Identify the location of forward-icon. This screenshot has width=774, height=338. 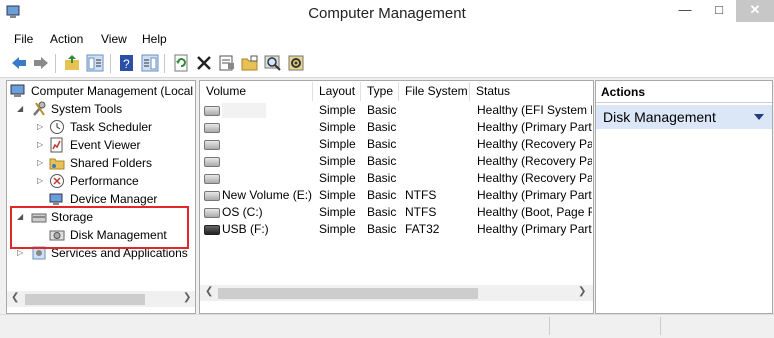
(41, 63).